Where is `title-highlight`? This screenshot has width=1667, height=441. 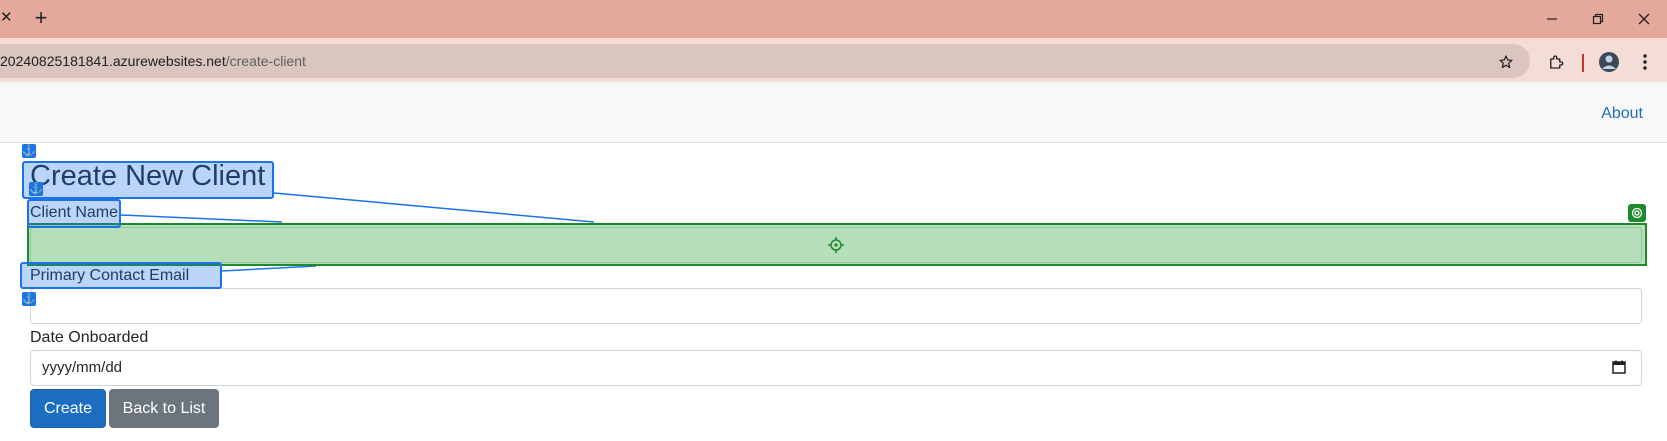
title-highlight is located at coordinates (148, 180).